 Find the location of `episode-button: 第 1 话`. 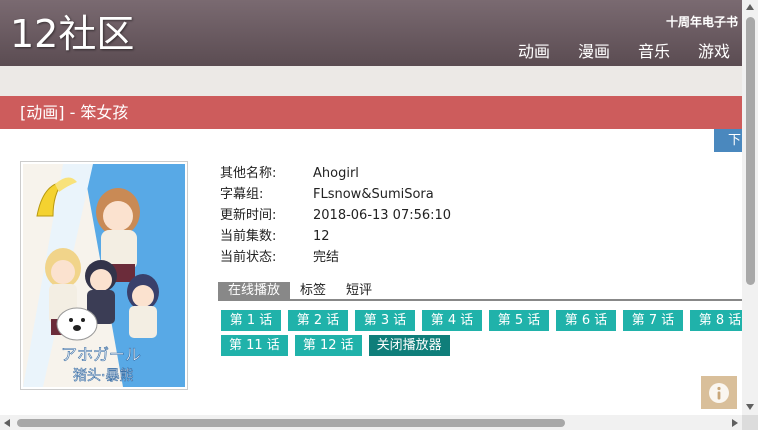

episode-button: 第 1 话 is located at coordinates (251, 320).